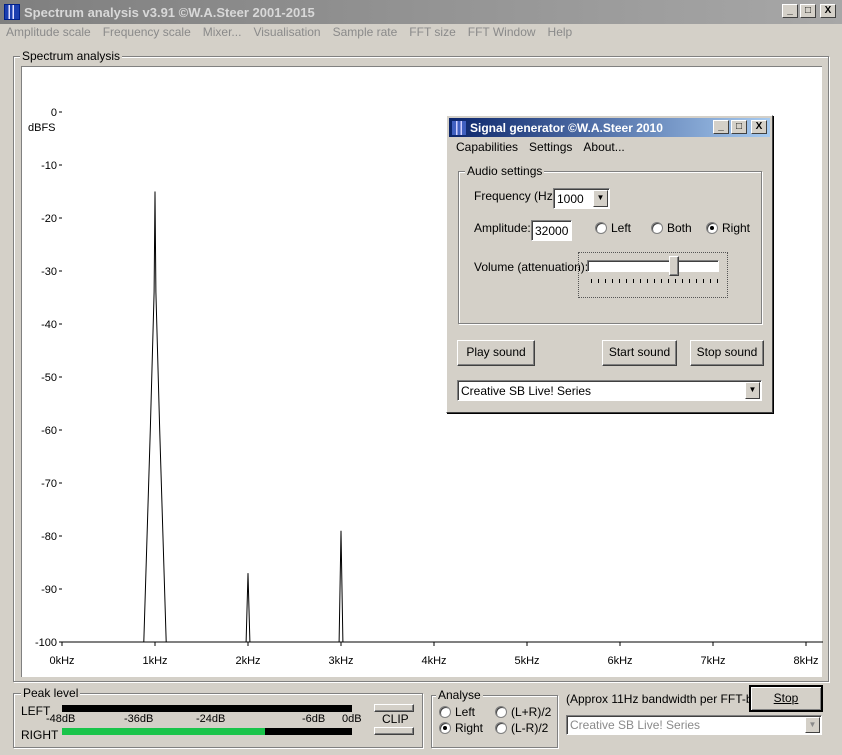  Describe the element at coordinates (247, 661) in the screenshot. I see `x-tick-label: 2kHz` at that location.